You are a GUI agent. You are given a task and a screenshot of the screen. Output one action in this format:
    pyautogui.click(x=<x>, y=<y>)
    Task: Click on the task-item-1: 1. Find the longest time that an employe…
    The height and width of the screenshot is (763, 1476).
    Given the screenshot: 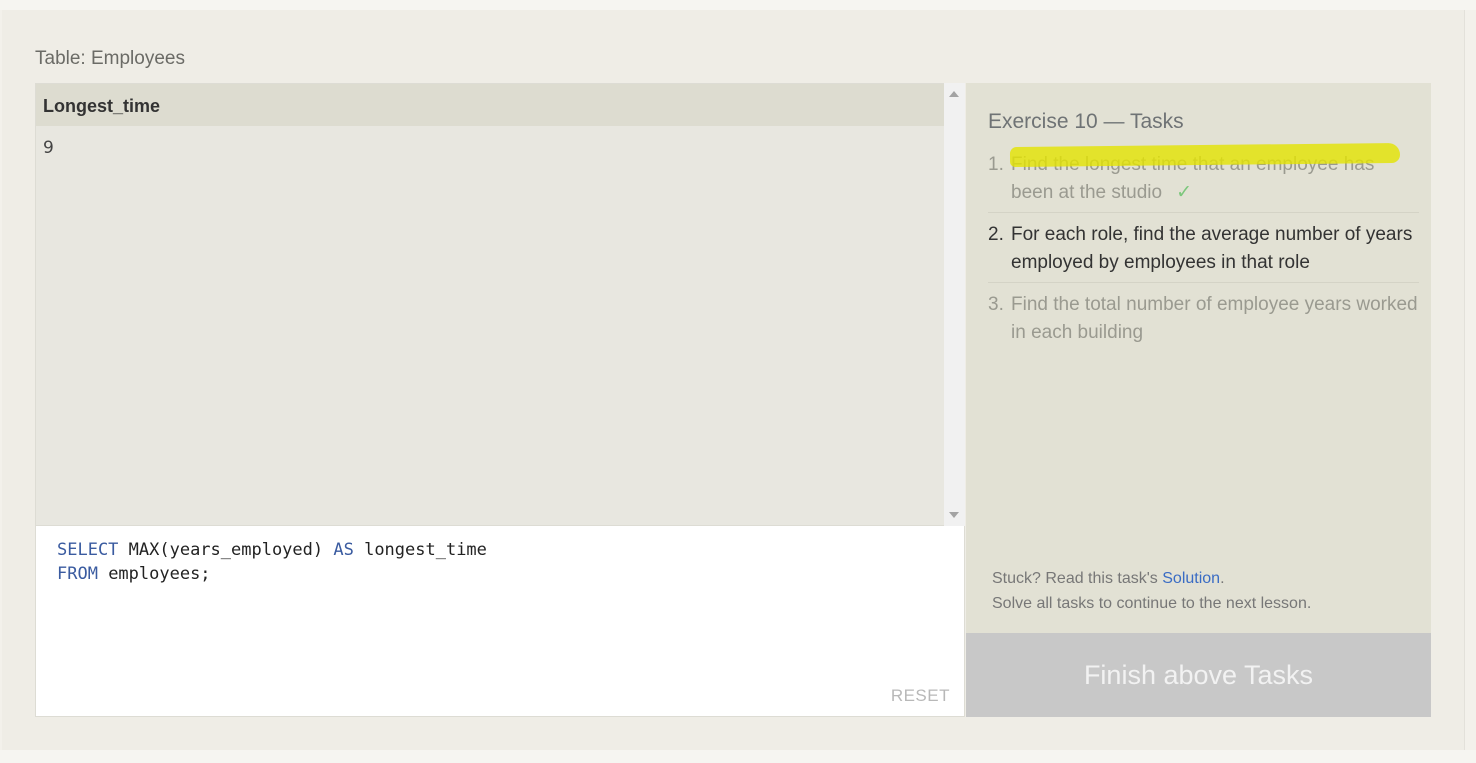 What is the action you would take?
    pyautogui.click(x=1203, y=177)
    